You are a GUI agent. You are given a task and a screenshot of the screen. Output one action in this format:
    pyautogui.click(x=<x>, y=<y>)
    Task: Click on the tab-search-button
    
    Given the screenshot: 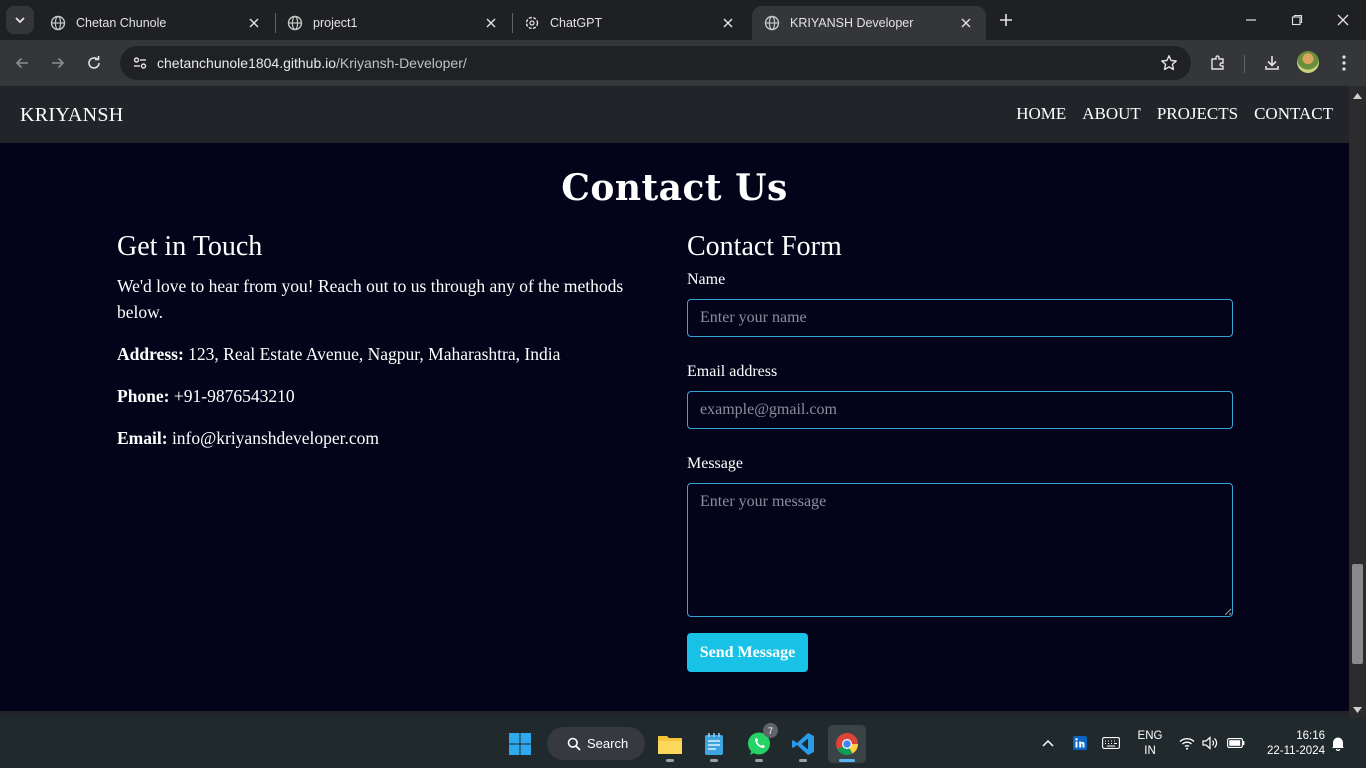 What is the action you would take?
    pyautogui.click(x=20, y=20)
    